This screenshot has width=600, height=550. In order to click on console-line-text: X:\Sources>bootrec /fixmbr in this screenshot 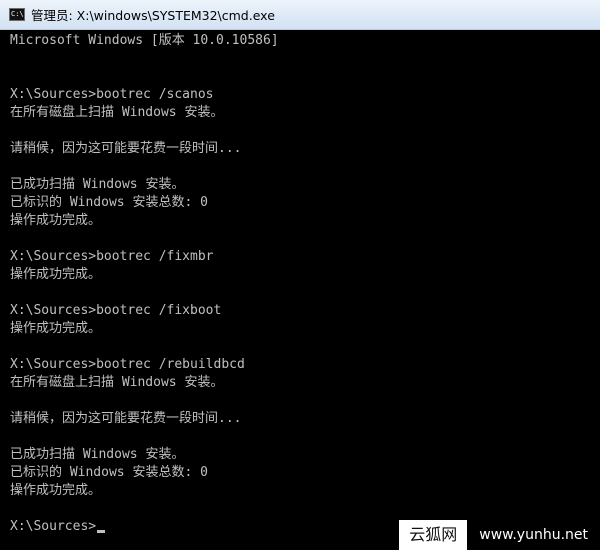, I will do `click(112, 256)`.